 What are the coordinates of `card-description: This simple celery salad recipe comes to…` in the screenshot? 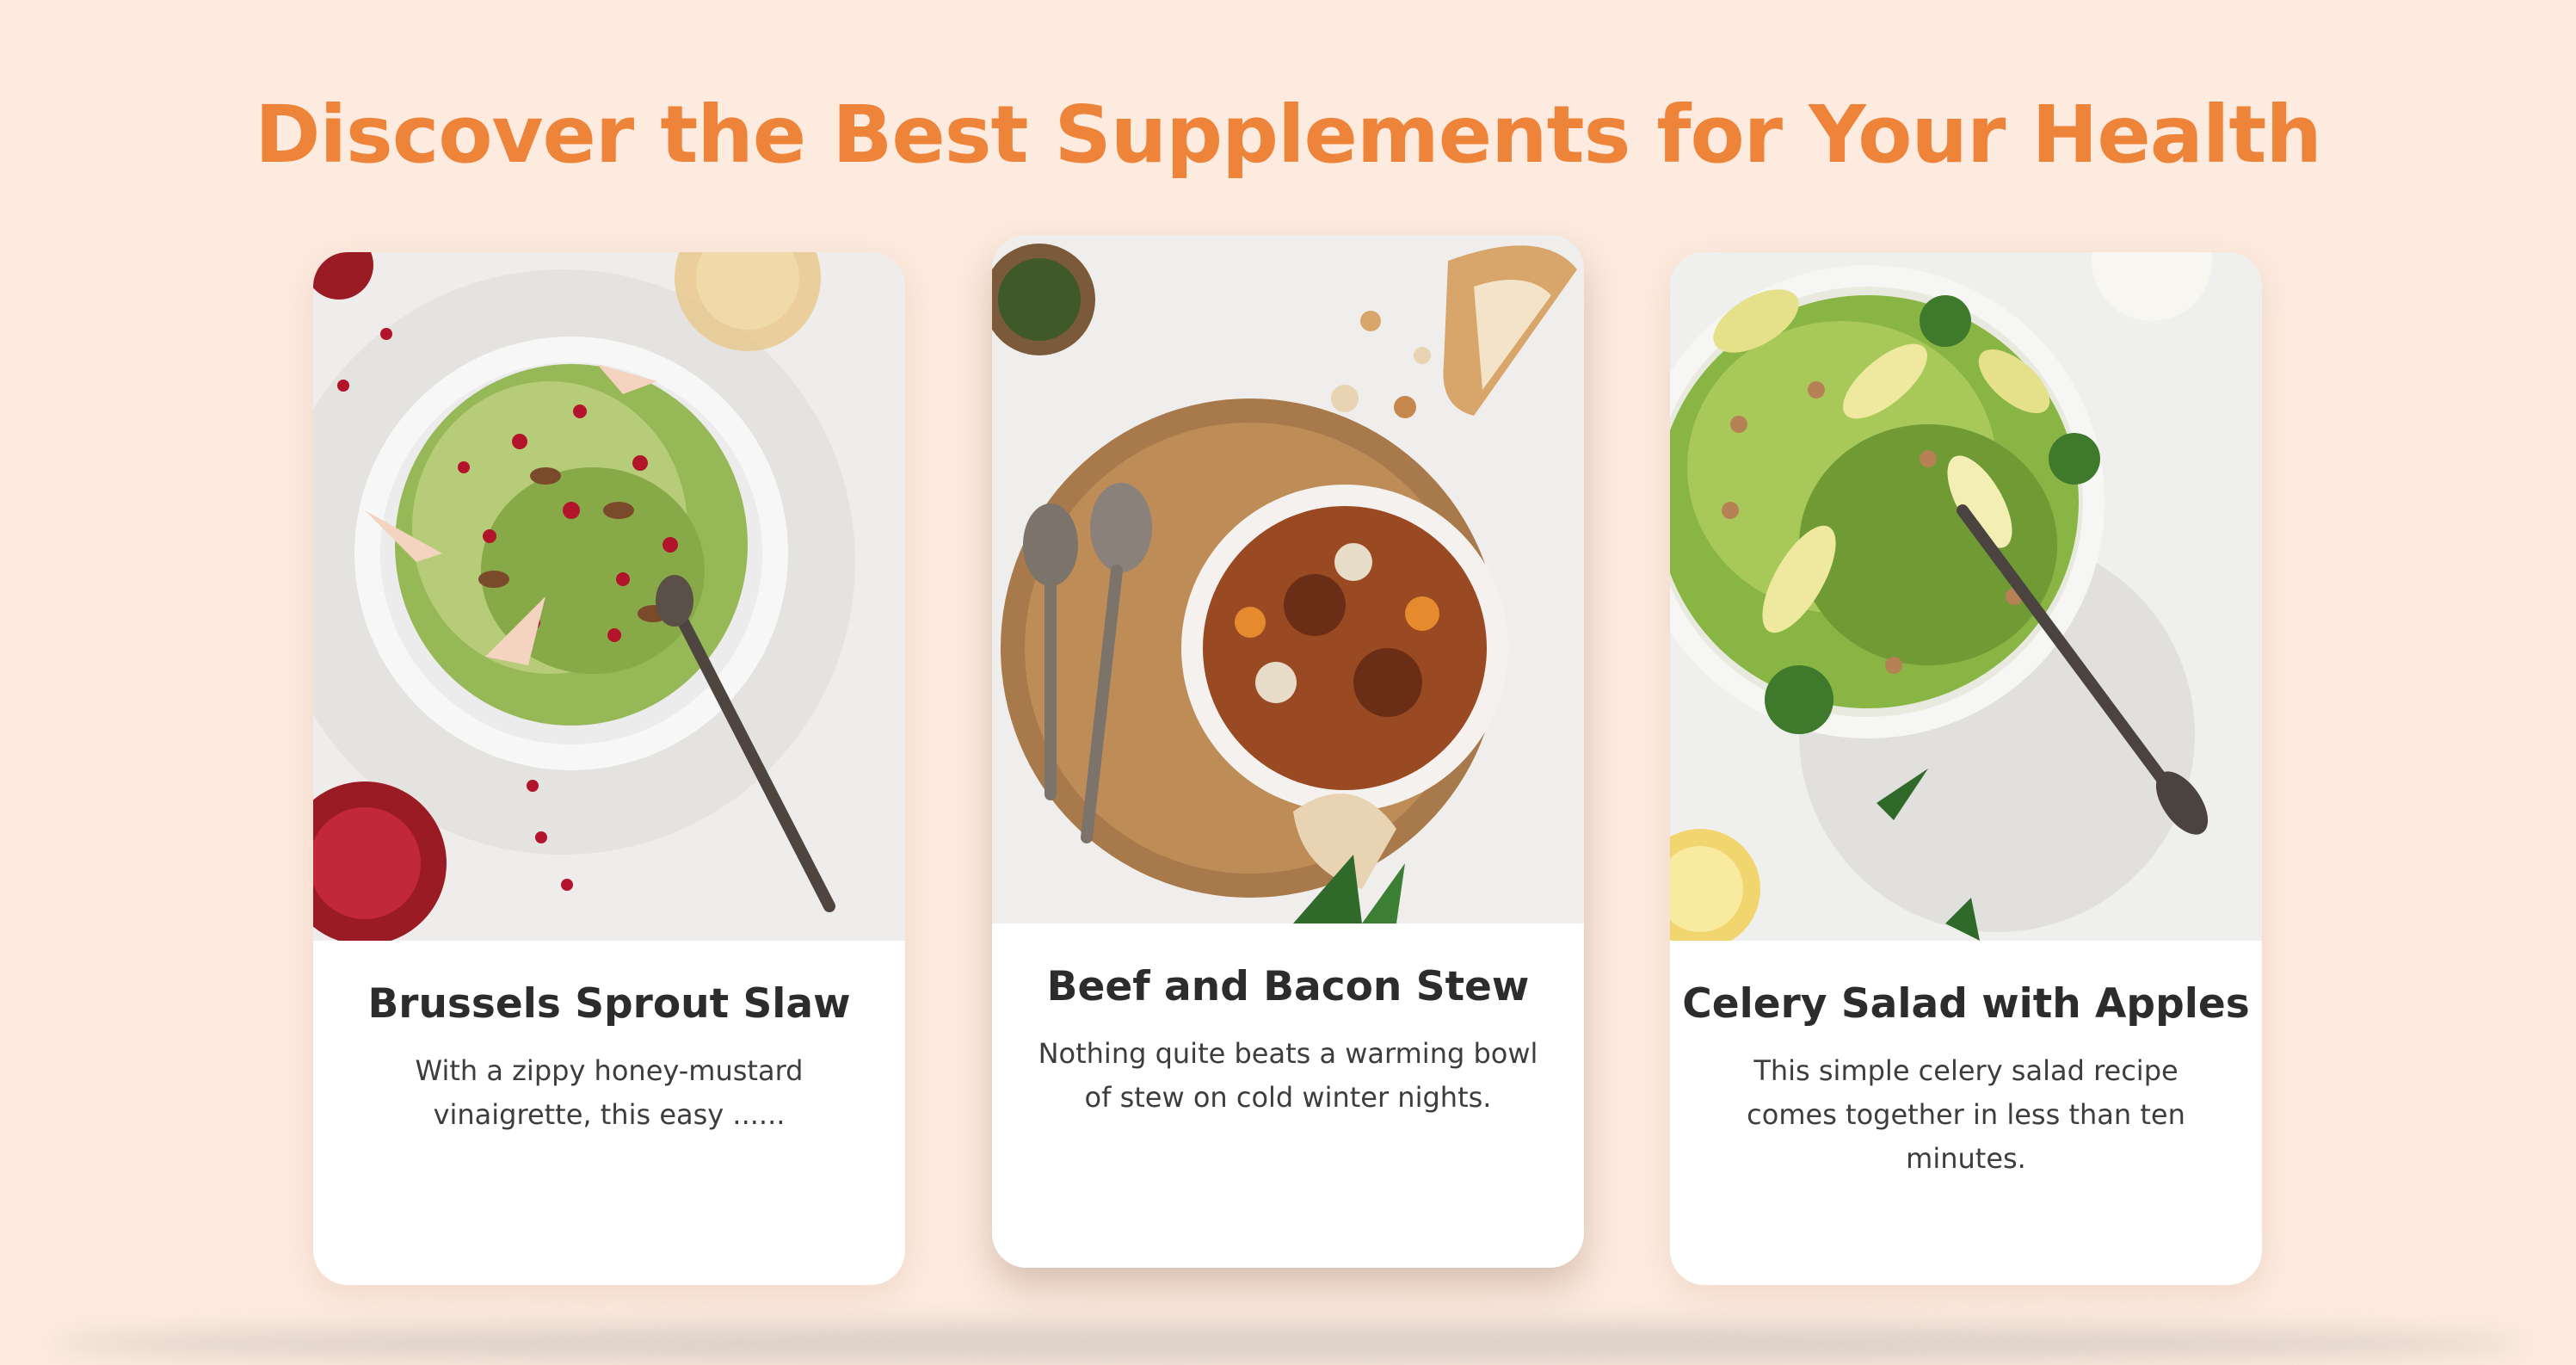 It's located at (1966, 1114).